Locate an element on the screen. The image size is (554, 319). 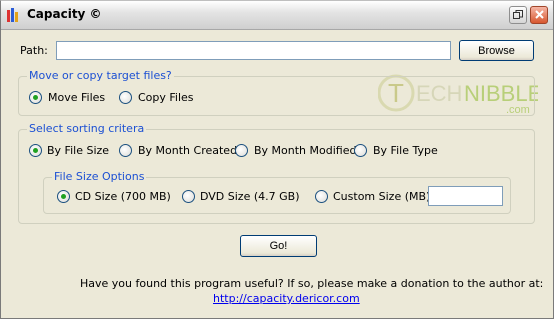
dvd-size-radio is located at coordinates (188, 196).